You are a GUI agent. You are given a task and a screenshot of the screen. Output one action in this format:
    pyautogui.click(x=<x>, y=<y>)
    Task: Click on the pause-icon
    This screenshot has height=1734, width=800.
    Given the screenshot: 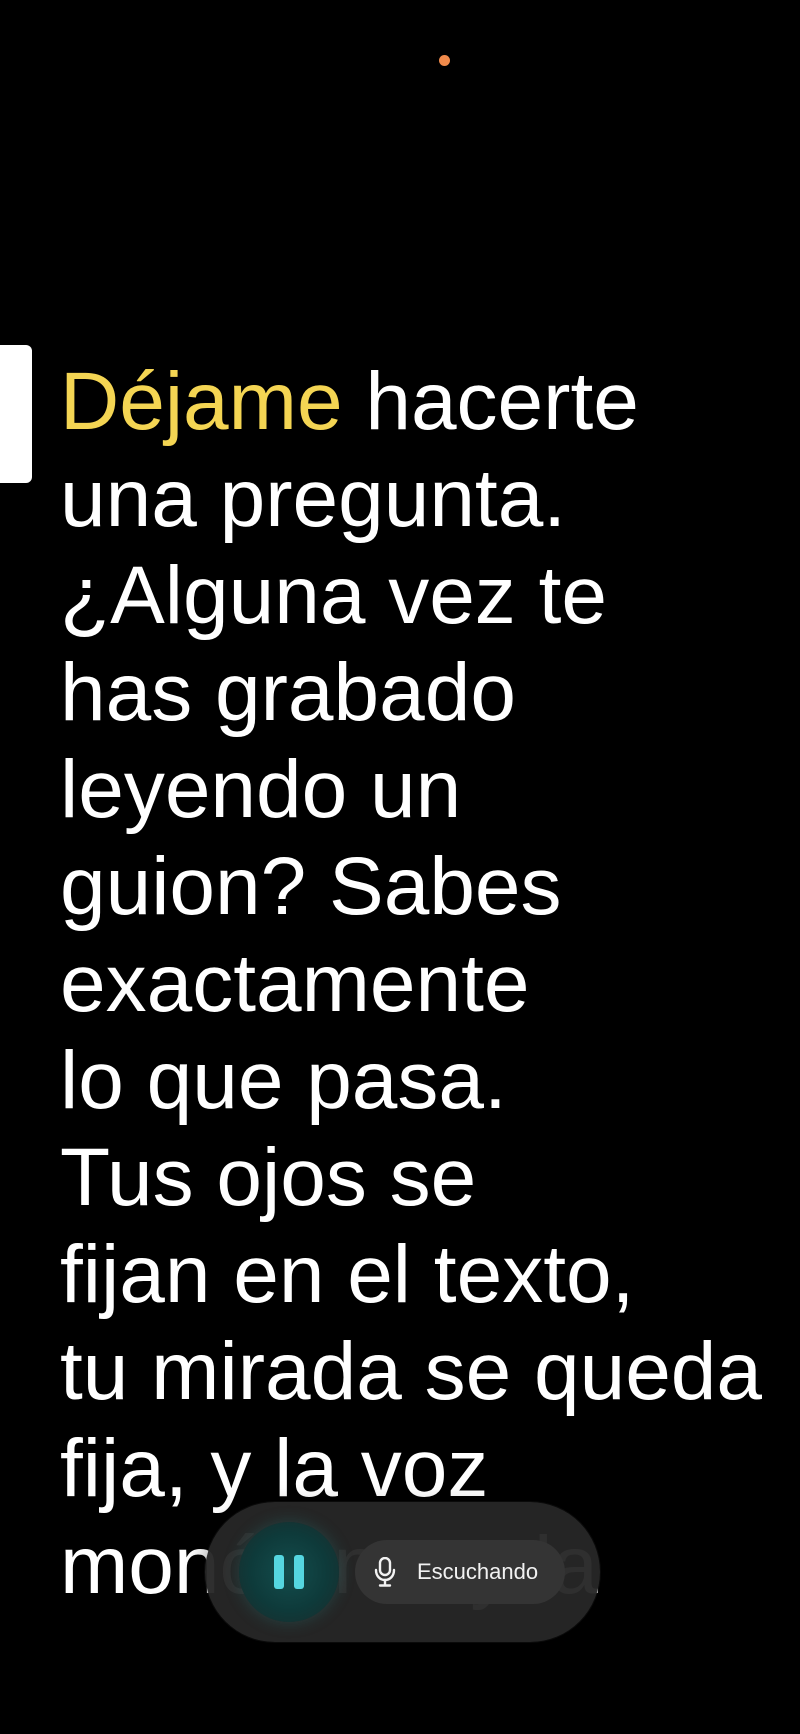 What is the action you would take?
    pyautogui.click(x=289, y=1572)
    